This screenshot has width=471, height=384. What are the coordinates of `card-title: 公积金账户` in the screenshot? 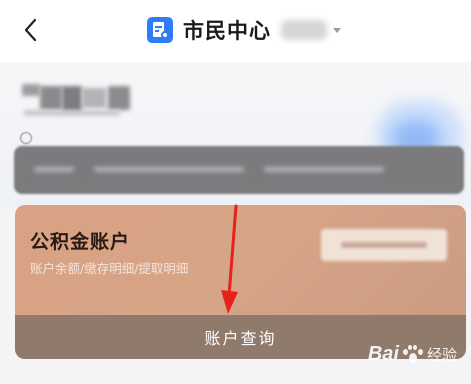 It's located at (80, 242).